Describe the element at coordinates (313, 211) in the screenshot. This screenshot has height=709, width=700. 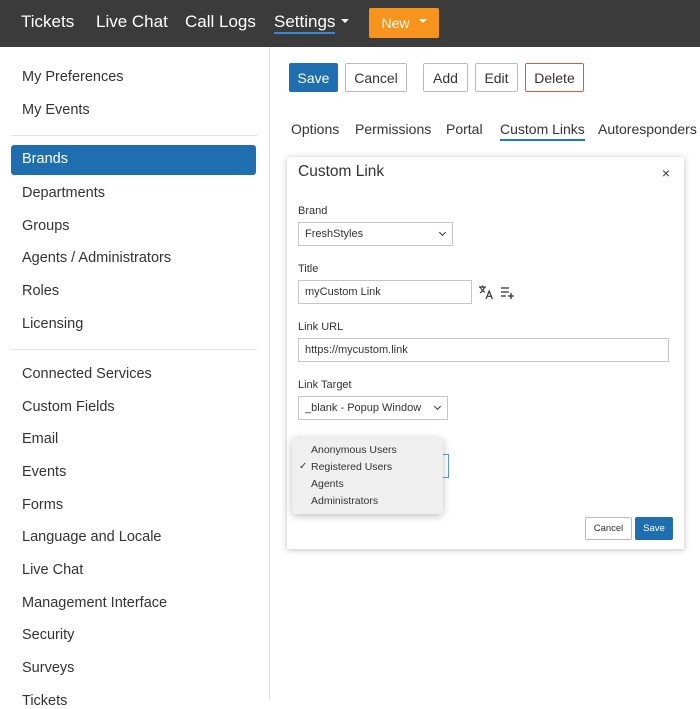
I see `brand-label: Brand` at that location.